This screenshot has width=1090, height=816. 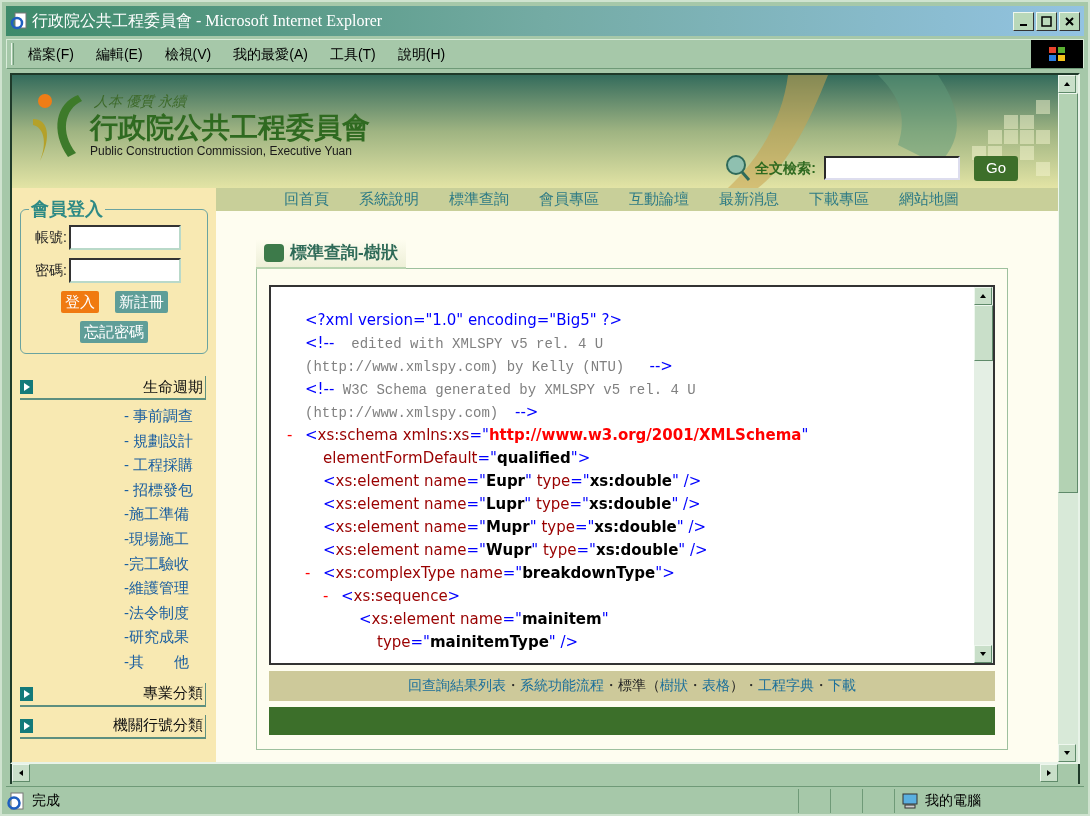 I want to click on code-line: <?xml version="1.0" encoding="Big5" ?>, so click(x=463, y=320).